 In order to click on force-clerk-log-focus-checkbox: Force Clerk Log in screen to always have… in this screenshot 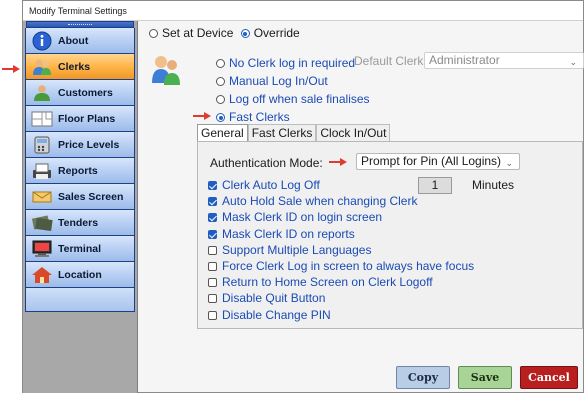, I will do `click(341, 266)`.